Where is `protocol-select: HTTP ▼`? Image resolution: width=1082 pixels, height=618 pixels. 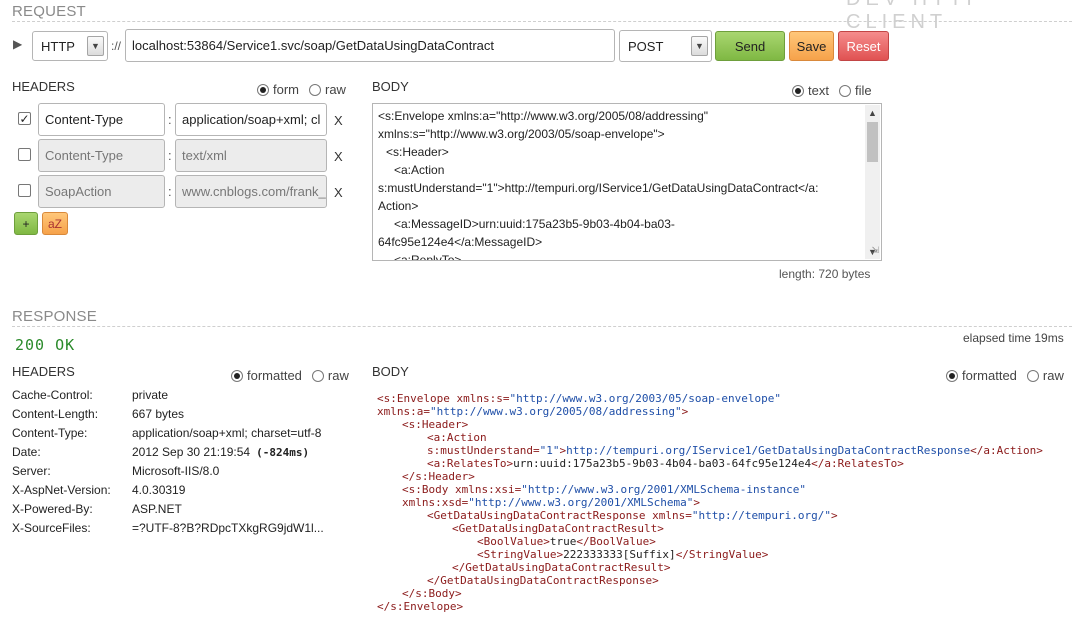 protocol-select: HTTP ▼ is located at coordinates (70, 46).